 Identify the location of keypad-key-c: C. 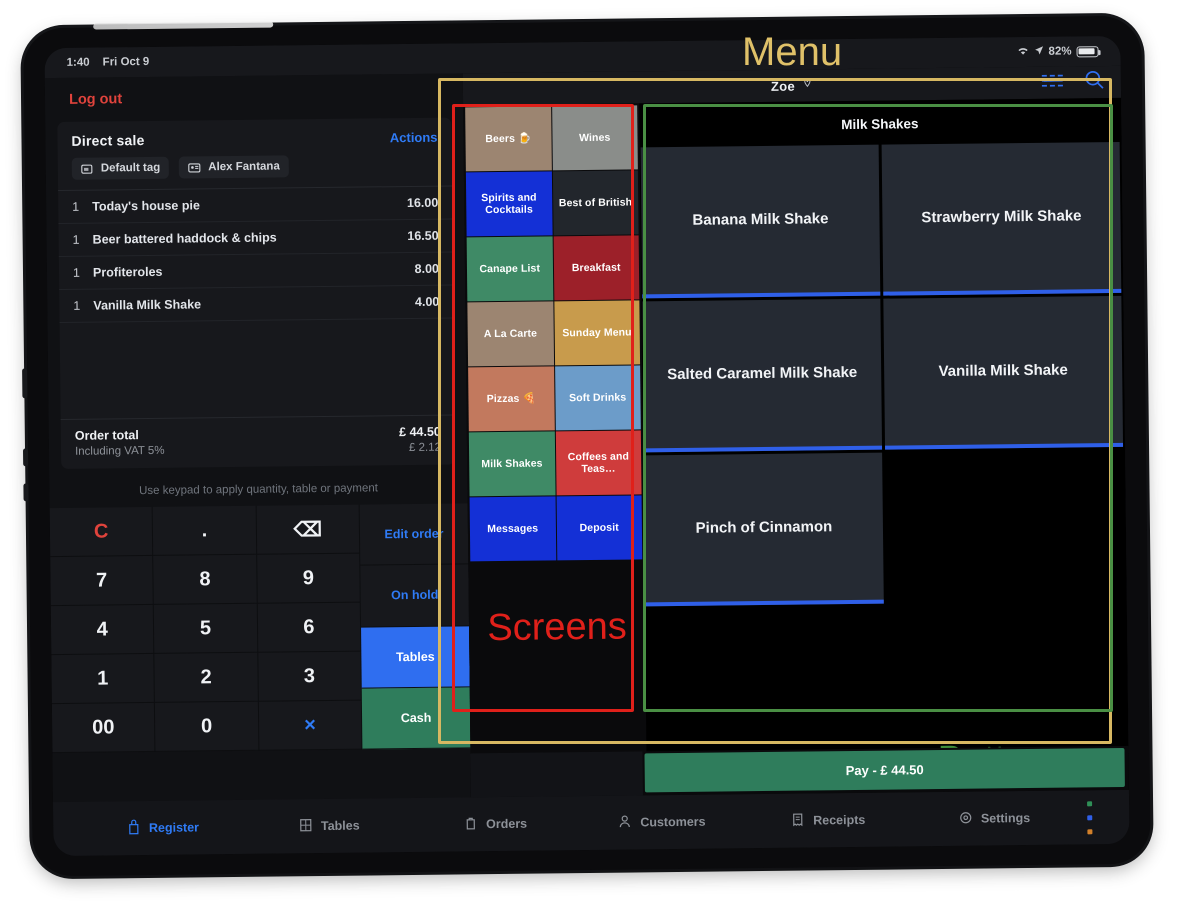
(101, 532).